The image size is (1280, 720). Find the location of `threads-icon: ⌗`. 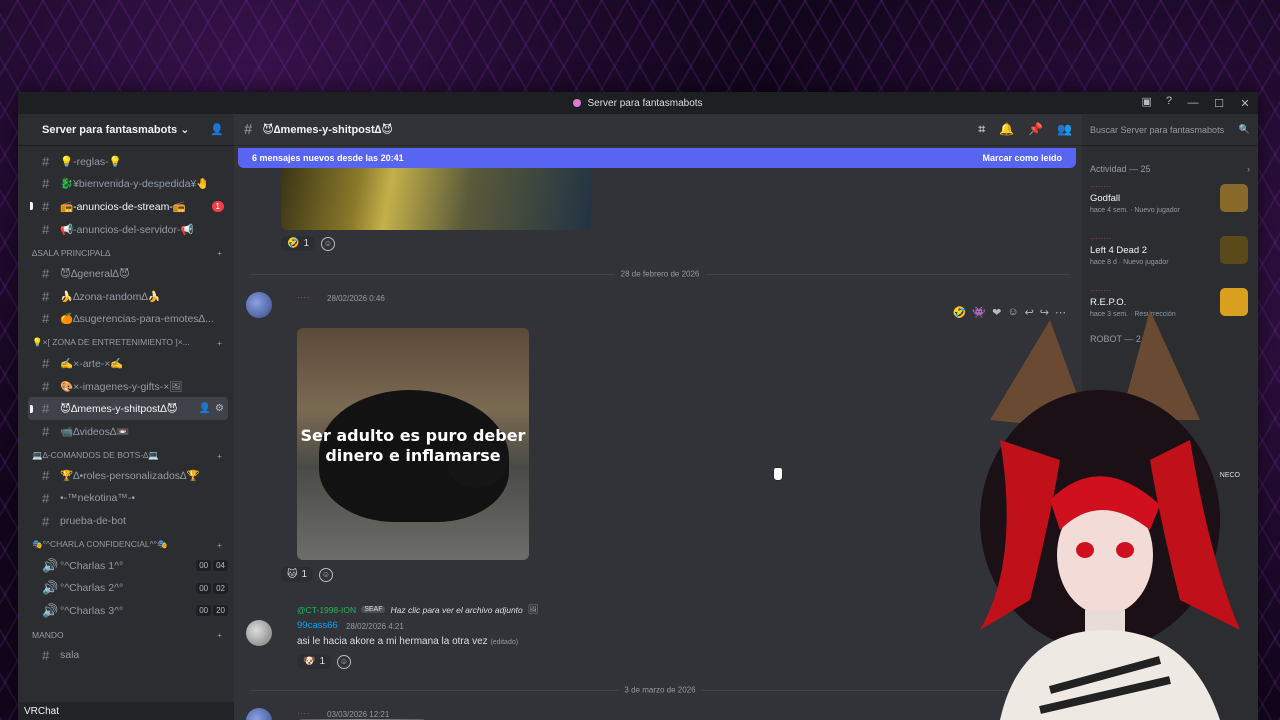

threads-icon: ⌗ is located at coordinates (981, 129).